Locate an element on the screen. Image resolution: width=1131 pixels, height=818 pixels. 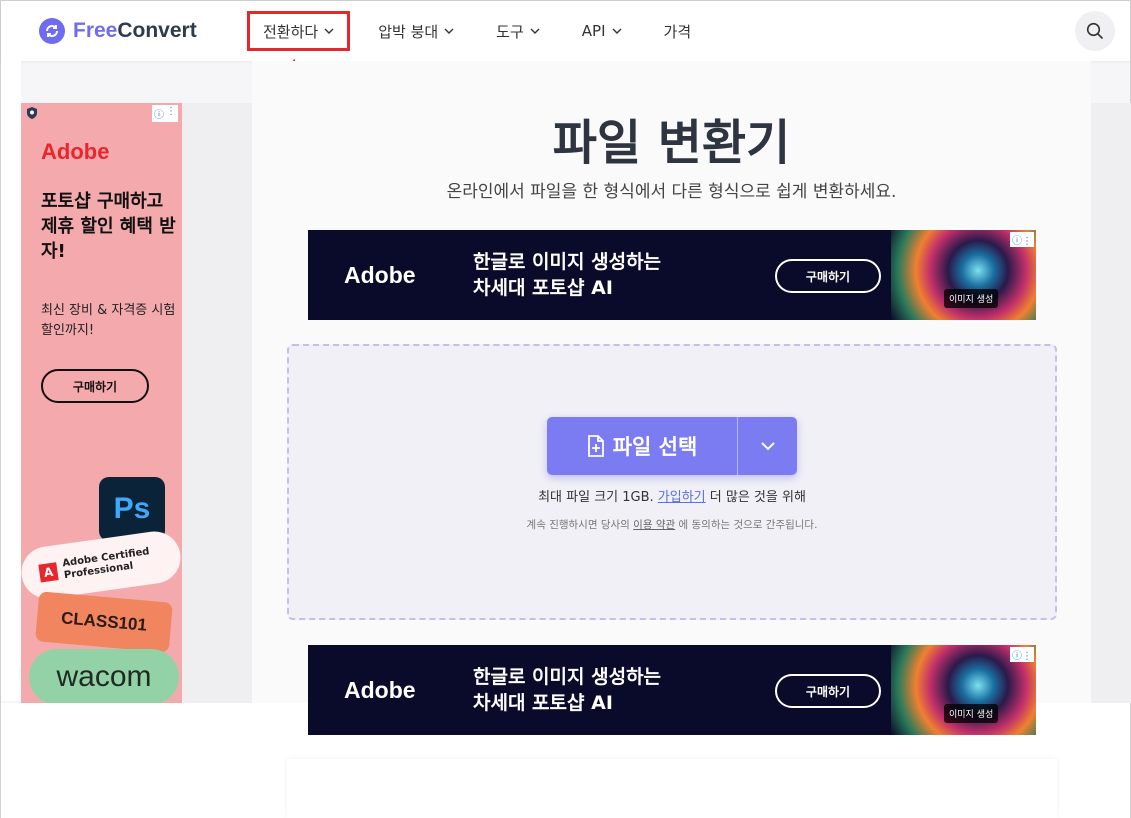
page-title: 파일 변환기 is located at coordinates (671, 143).